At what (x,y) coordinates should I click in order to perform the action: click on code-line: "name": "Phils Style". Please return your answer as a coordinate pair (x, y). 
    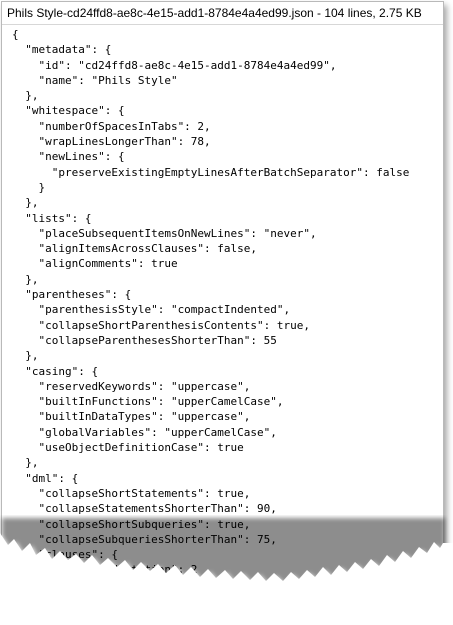
    Looking at the image, I should click on (95, 80).